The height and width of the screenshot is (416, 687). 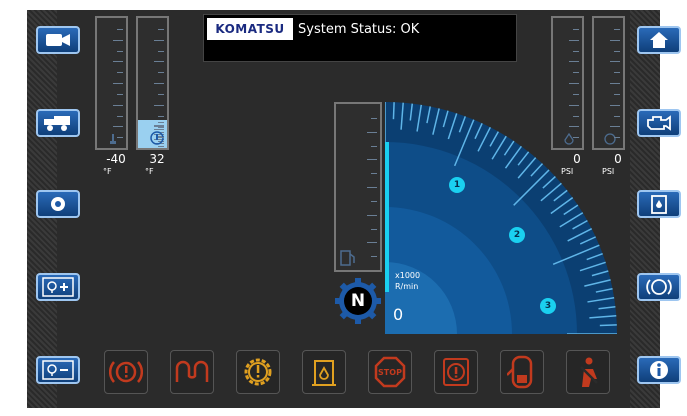 I want to click on status-panel: KOMATSU System Status: OK, so click(x=360, y=38).